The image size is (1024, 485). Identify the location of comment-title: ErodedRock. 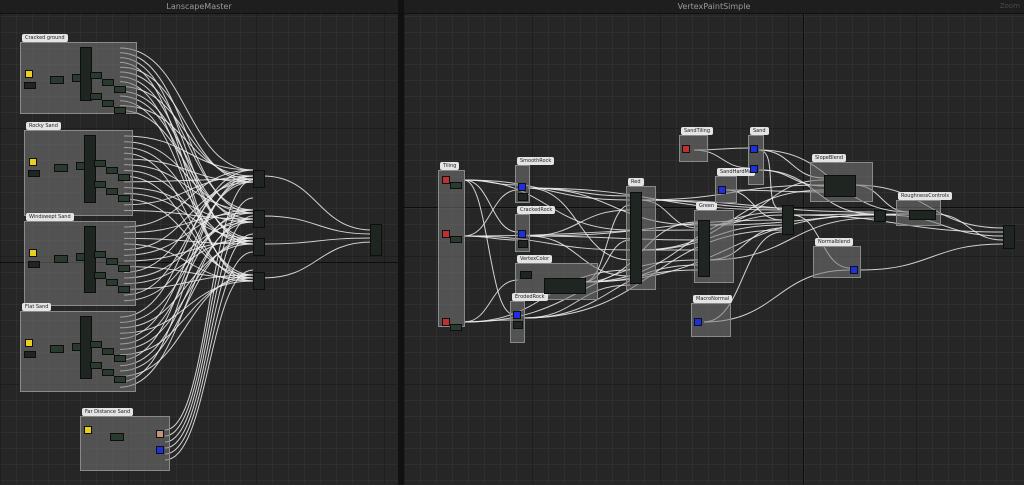
(530, 297).